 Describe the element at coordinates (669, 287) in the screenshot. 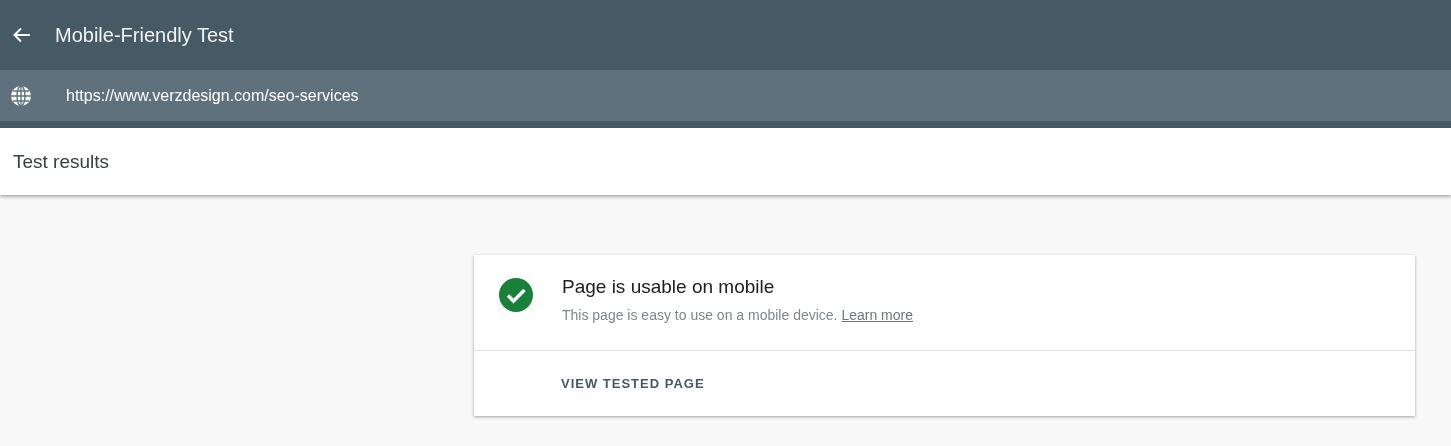

I see `result-heading: Page is usable on mobile` at that location.